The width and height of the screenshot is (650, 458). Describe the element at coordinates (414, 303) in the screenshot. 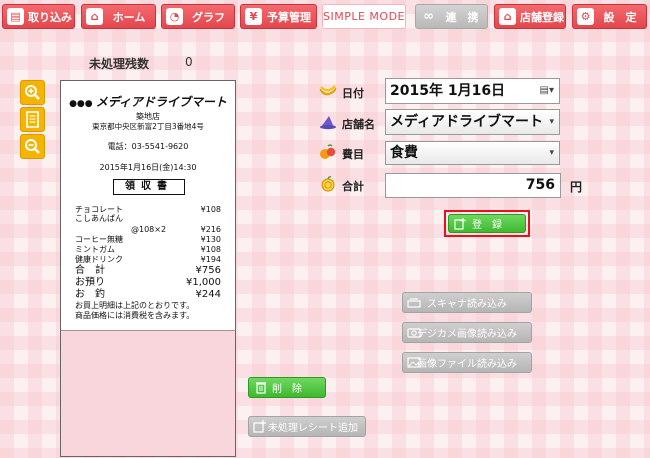

I see `scanner-icon` at that location.